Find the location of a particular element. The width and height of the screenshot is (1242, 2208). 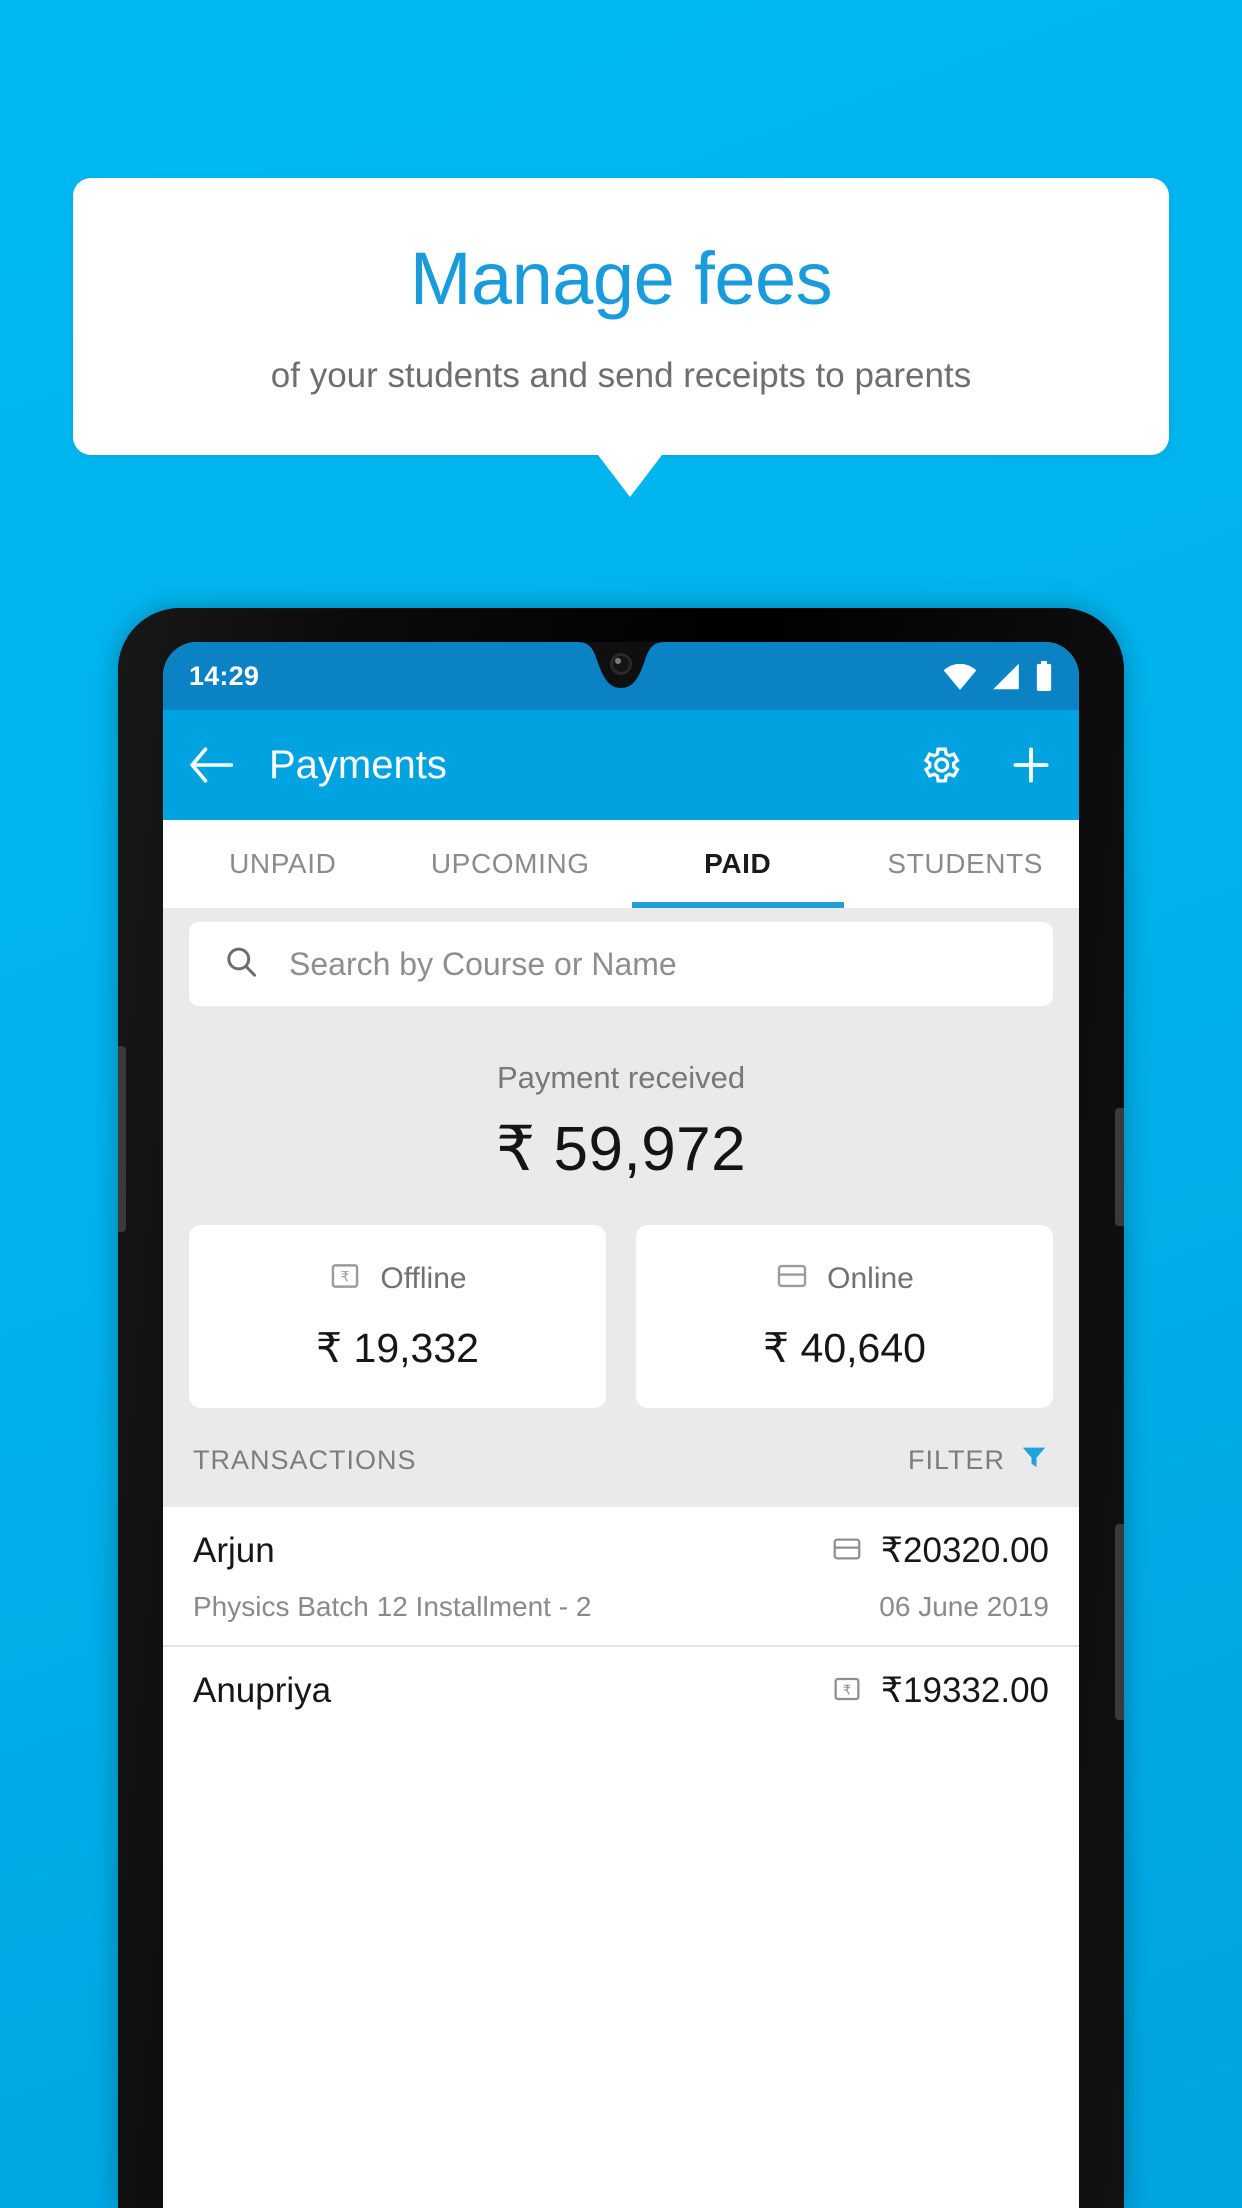

filter-button: FILTER is located at coordinates (978, 1460).